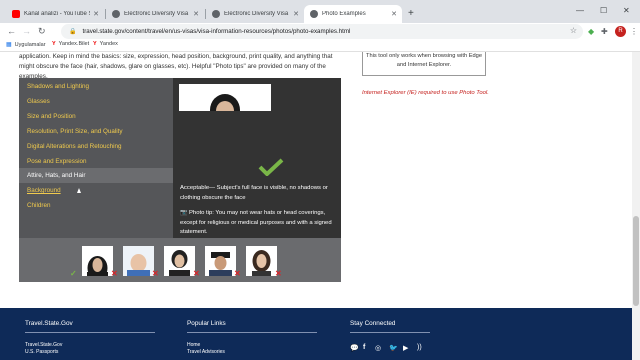 Image resolution: width=640 pixels, height=360 pixels. I want to click on youtube-icon: ▶, so click(405, 348).